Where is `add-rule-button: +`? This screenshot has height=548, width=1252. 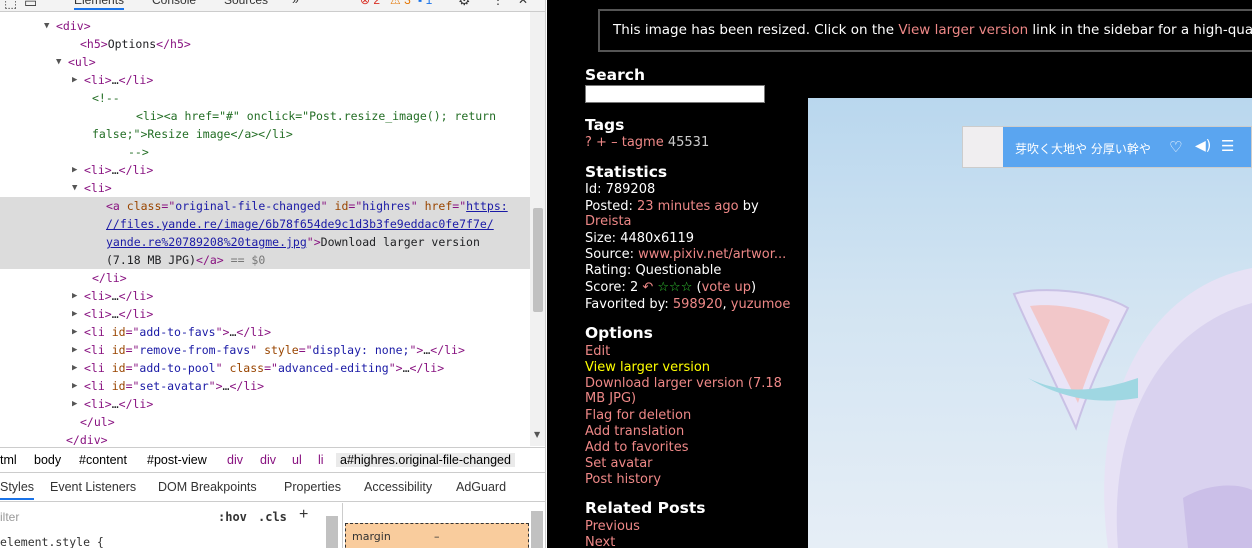
add-rule-button: + is located at coordinates (303, 515).